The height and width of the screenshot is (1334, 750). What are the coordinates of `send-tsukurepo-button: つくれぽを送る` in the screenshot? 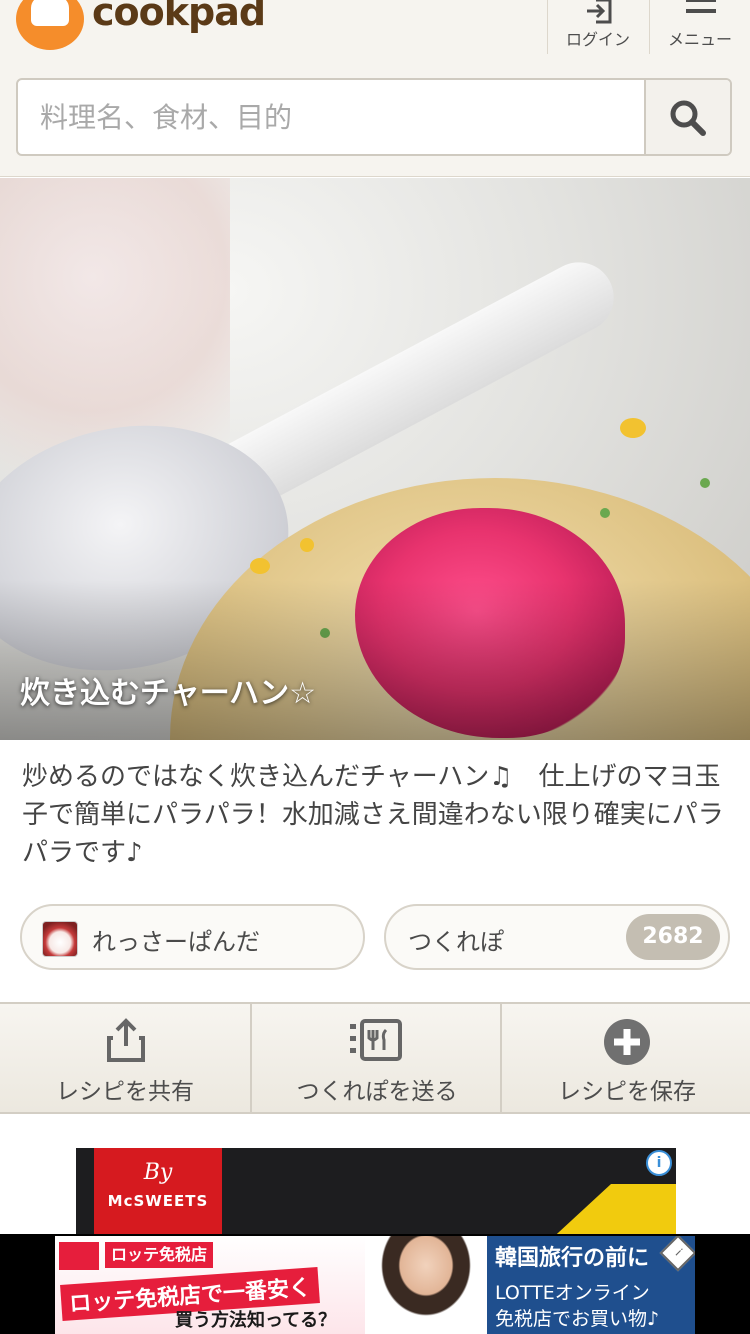 It's located at (376, 1058).